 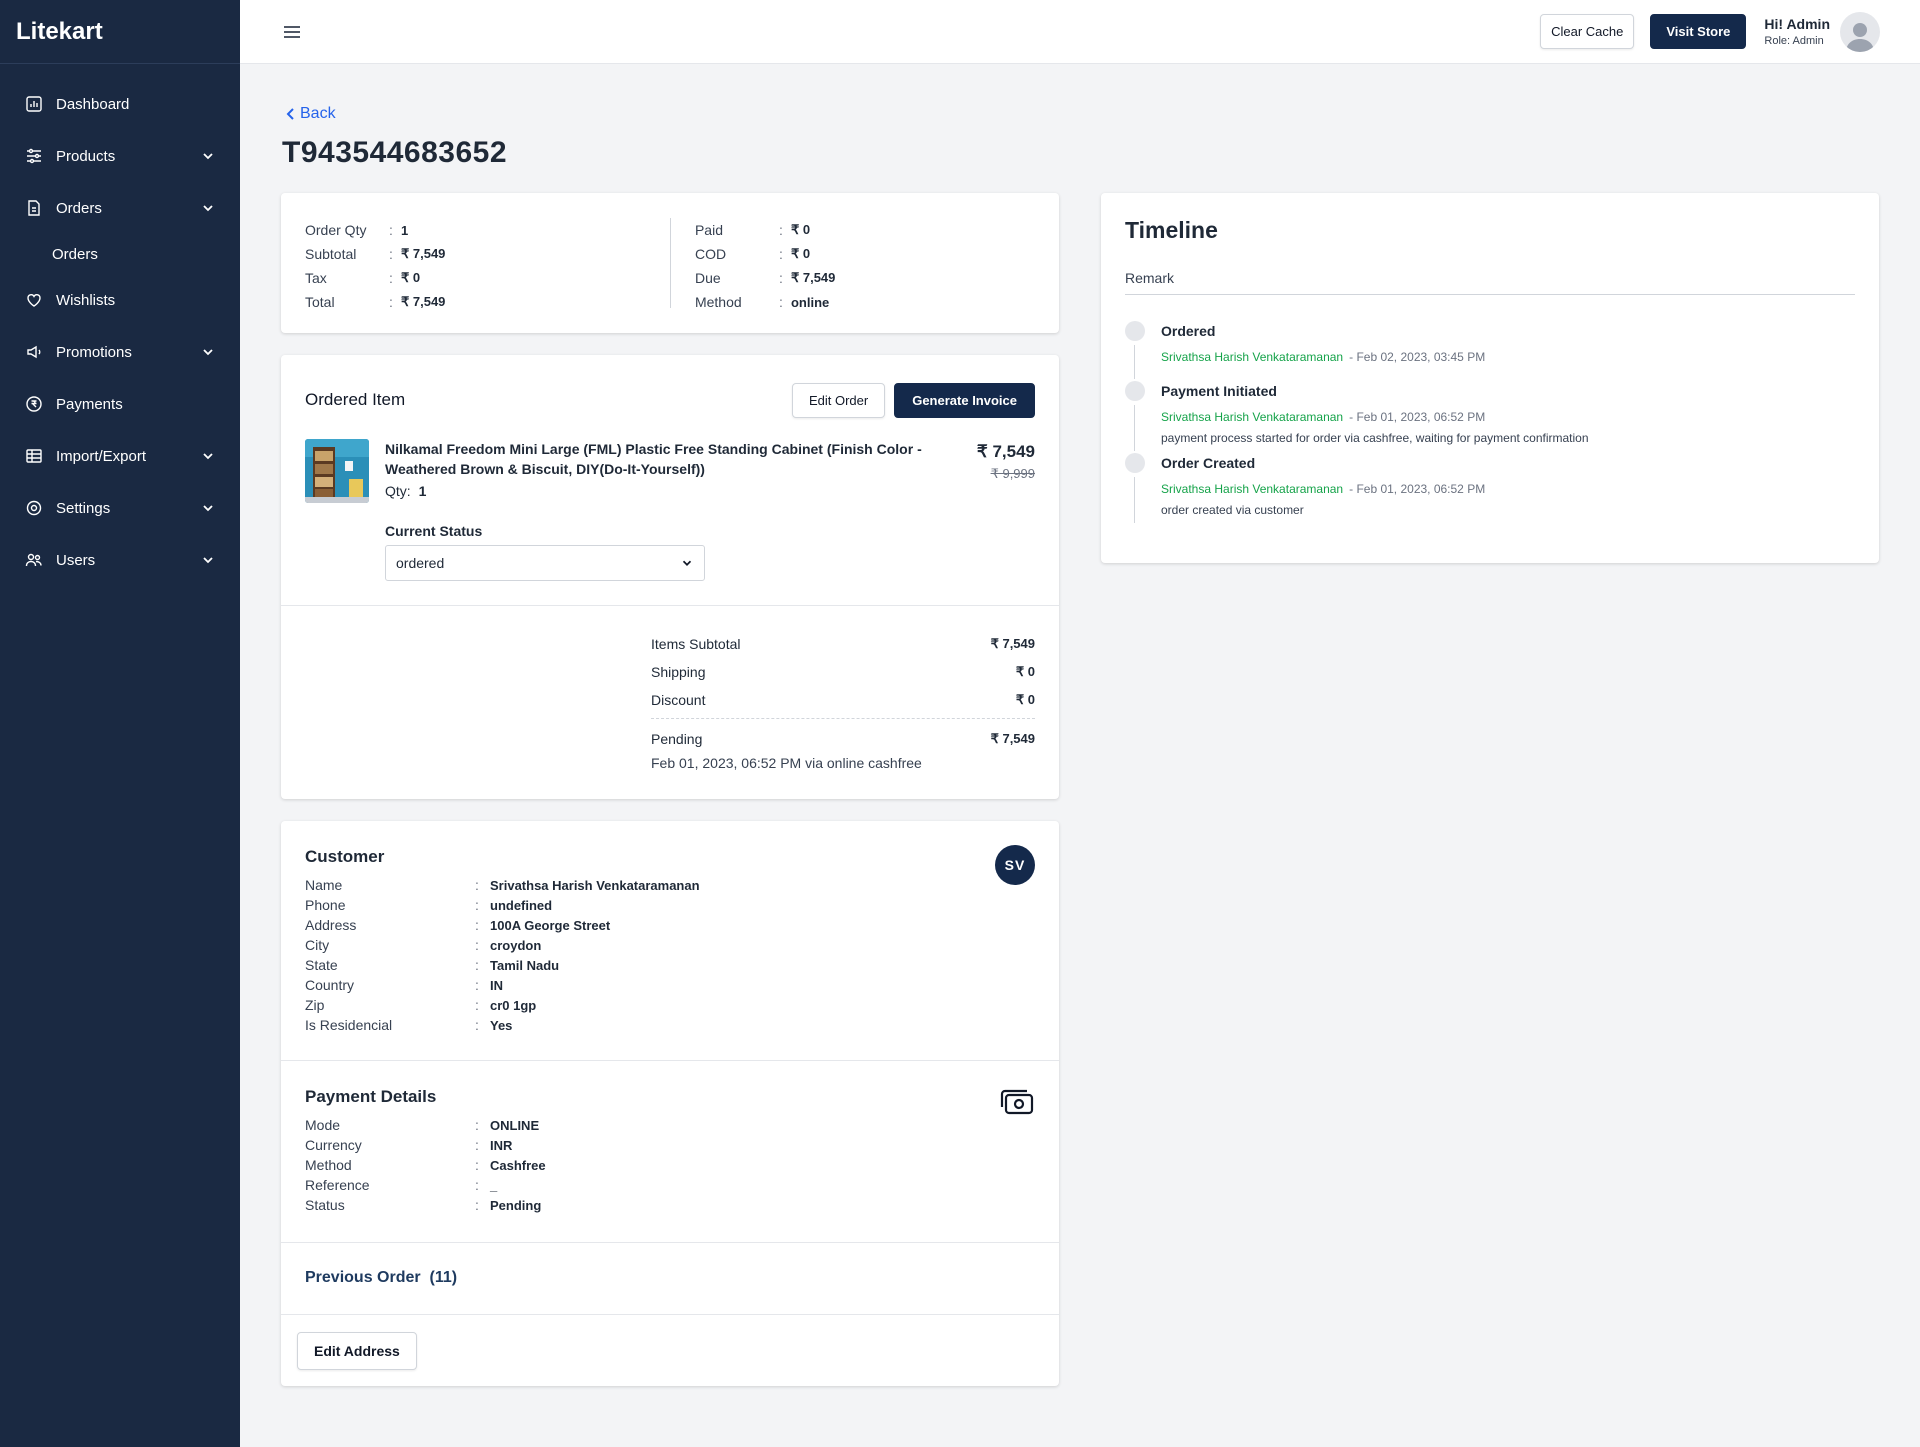 I want to click on visit-store-button: Visit Store, so click(x=1698, y=31).